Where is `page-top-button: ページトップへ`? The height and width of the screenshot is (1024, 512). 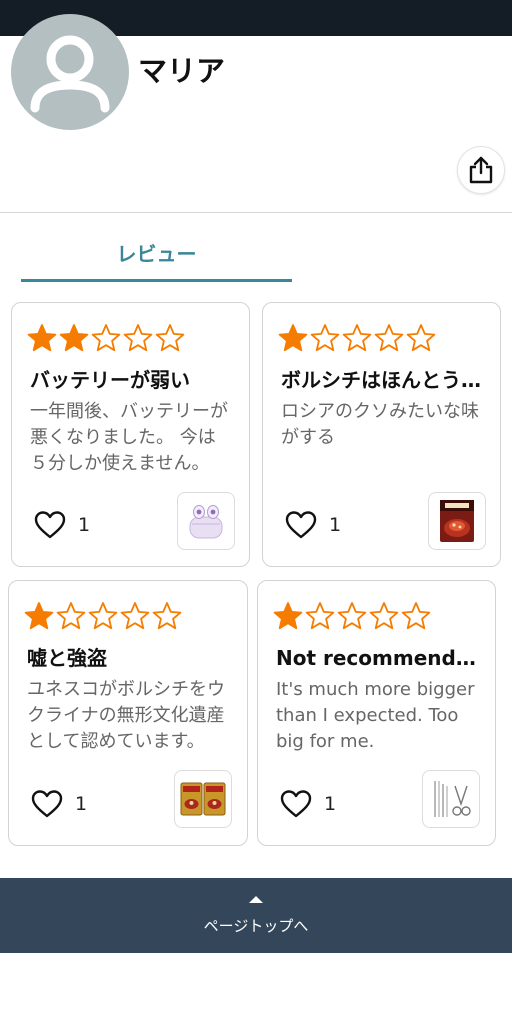
page-top-button: ページトップへ is located at coordinates (256, 915).